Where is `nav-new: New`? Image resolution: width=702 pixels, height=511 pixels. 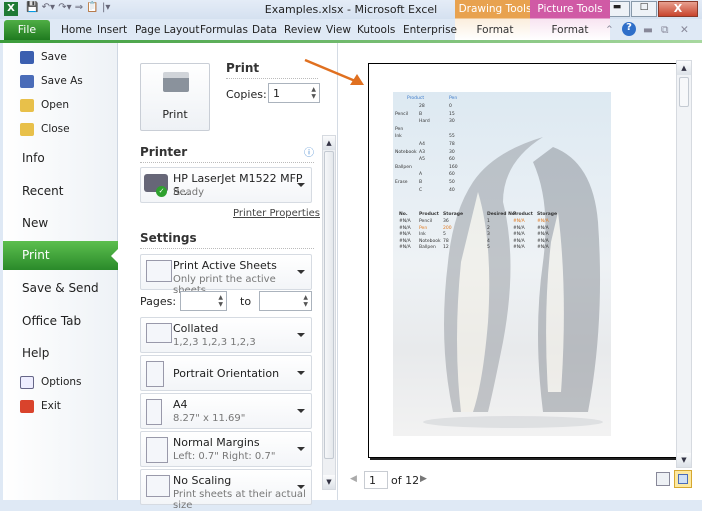
nav-new: New is located at coordinates (35, 223).